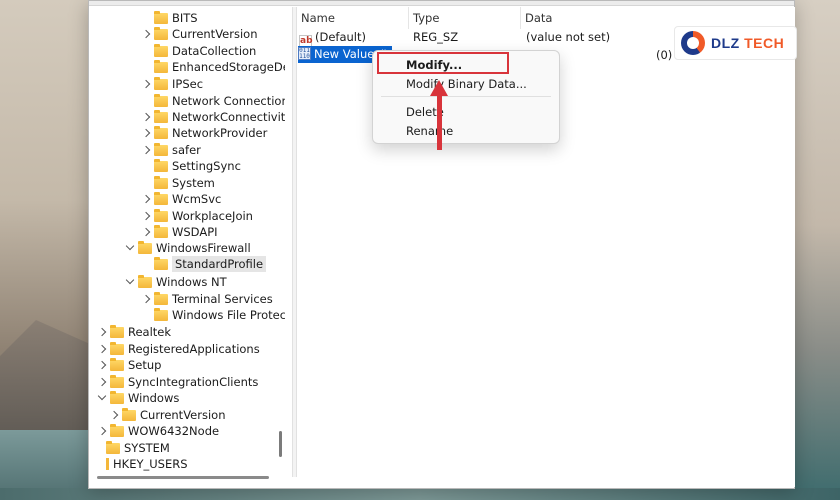 This screenshot has width=840, height=500. Describe the element at coordinates (183, 415) in the screenshot. I see `tree-item-label: CurrentVersion` at that location.